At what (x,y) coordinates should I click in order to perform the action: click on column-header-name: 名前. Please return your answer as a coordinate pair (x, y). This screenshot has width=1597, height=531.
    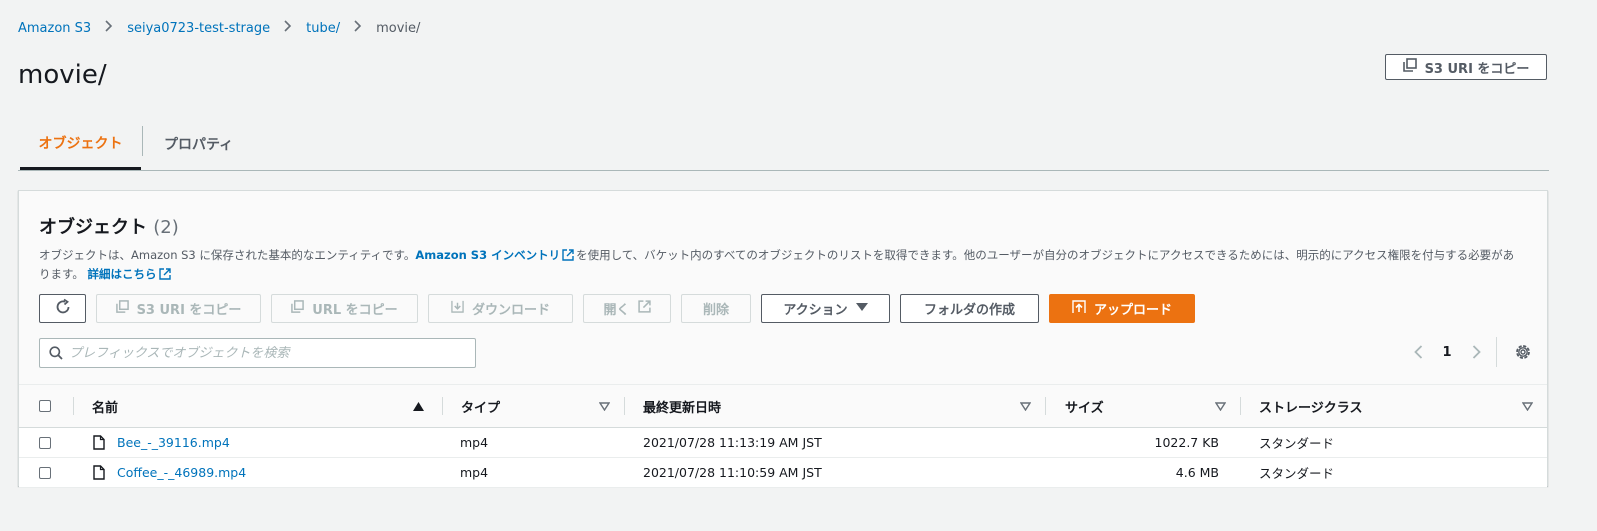
    Looking at the image, I should click on (267, 406).